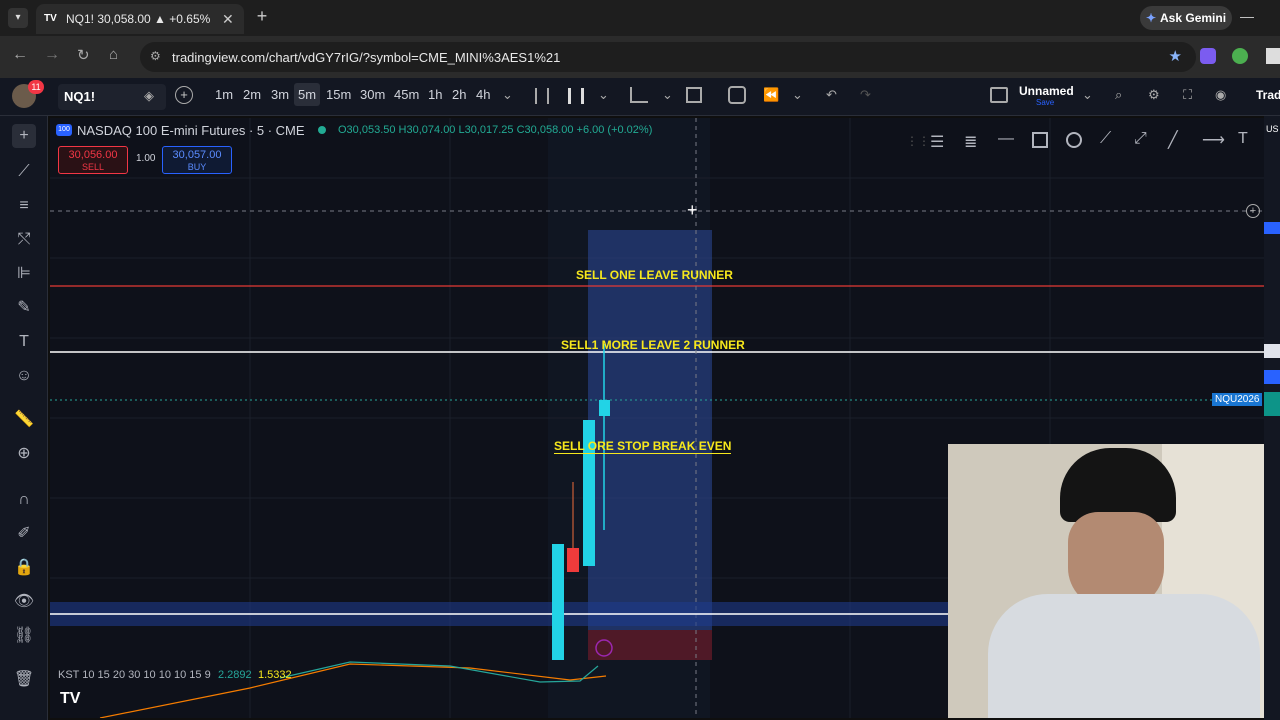 This screenshot has height=720, width=1280. I want to click on settings-icon: ⚙, so click(1154, 95).